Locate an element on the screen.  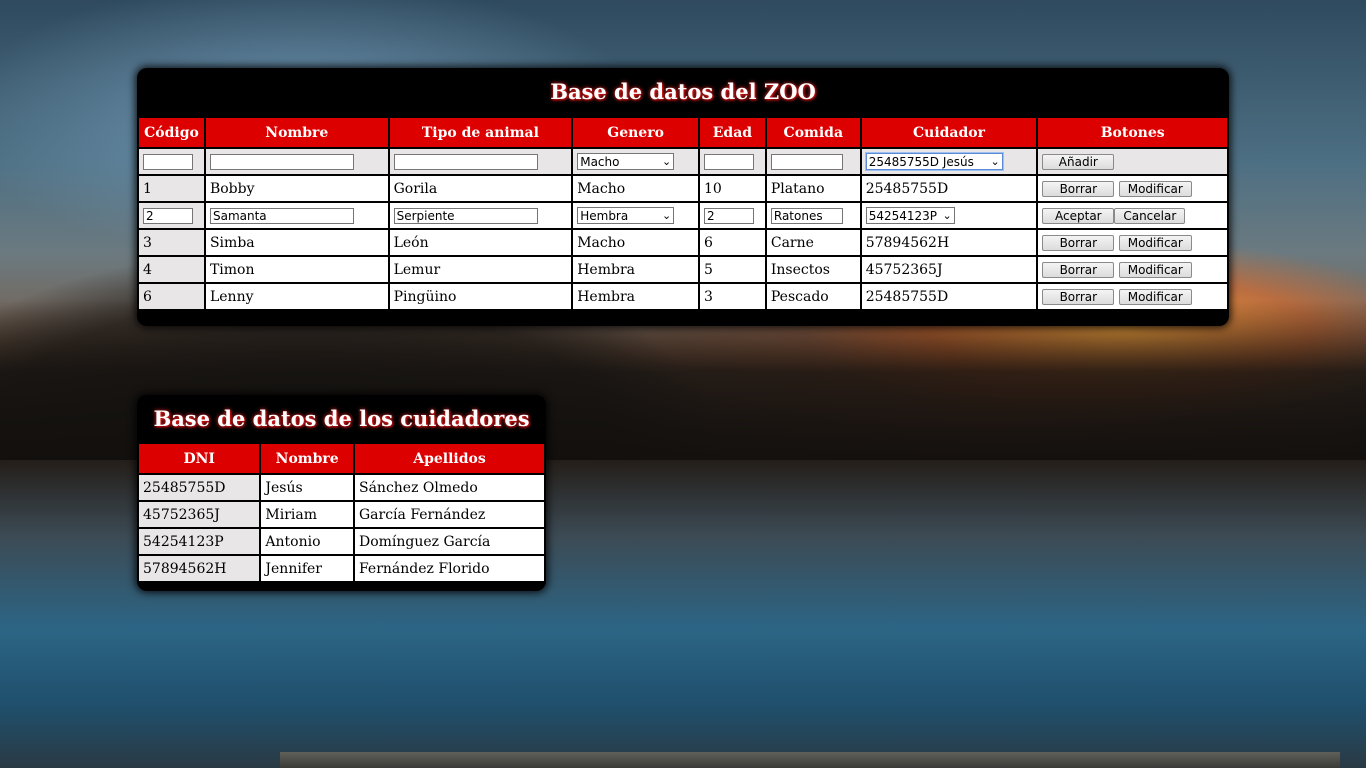
table-row: 25485755D Jesús Sánchez Olmedo is located at coordinates (341, 487).